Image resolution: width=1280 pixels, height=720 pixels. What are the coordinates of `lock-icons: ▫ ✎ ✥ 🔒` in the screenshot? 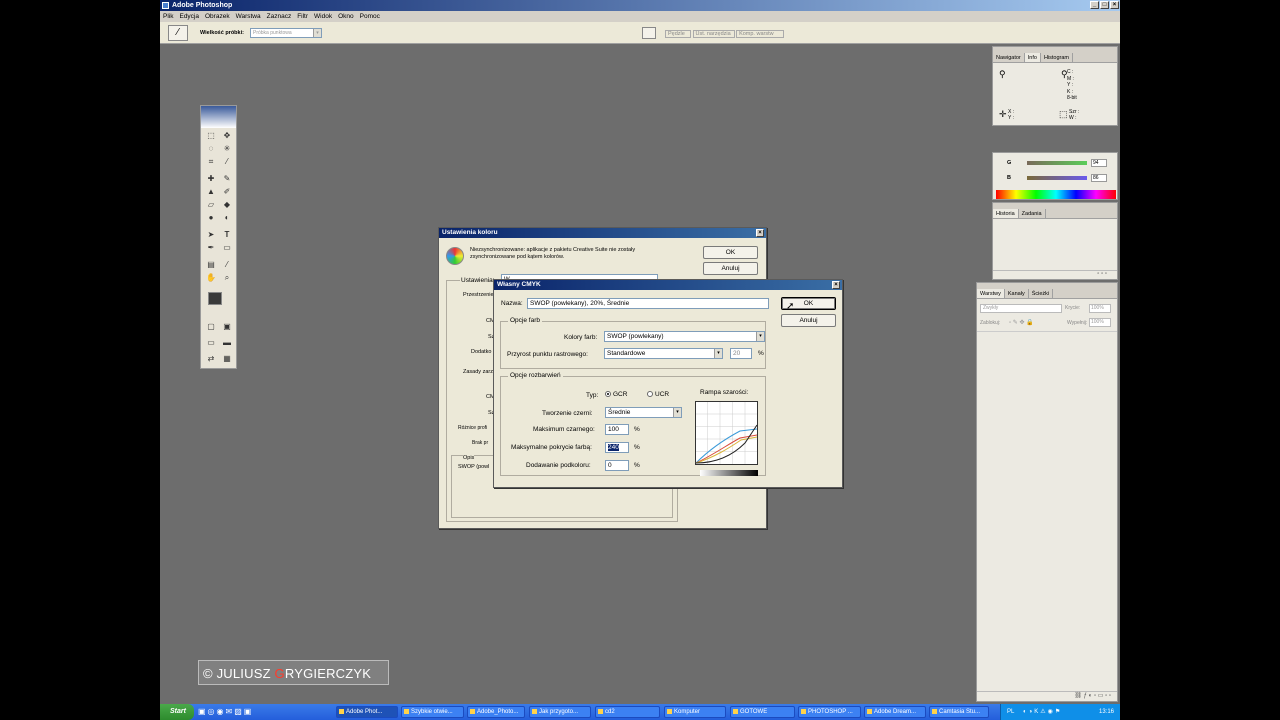 It's located at (1021, 322).